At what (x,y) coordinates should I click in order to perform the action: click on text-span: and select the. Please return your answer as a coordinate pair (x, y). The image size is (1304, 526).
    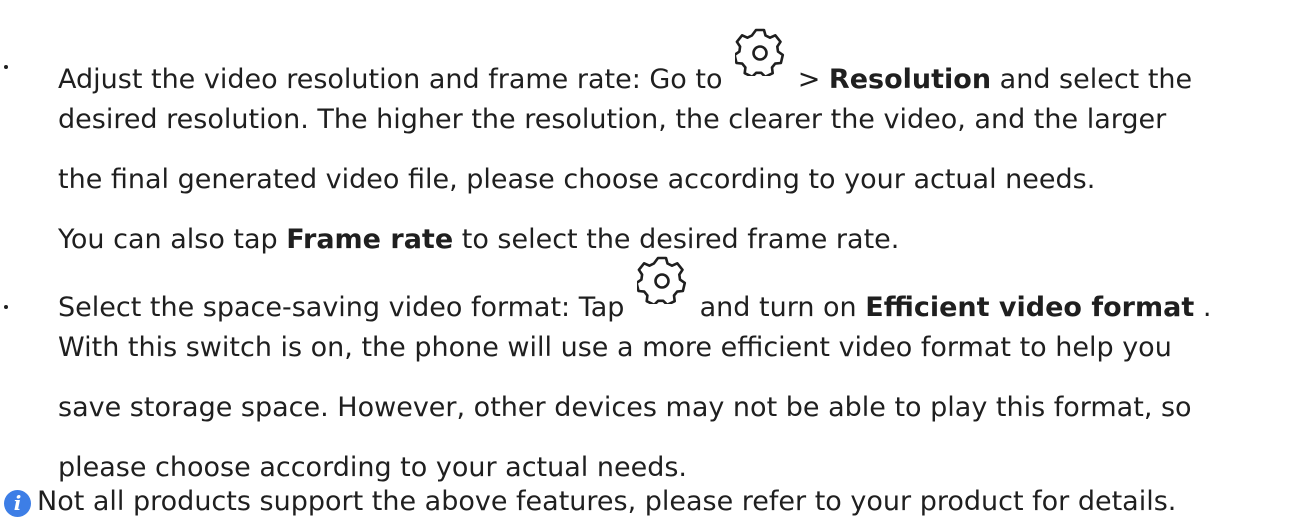
    Looking at the image, I should click on (1096, 79).